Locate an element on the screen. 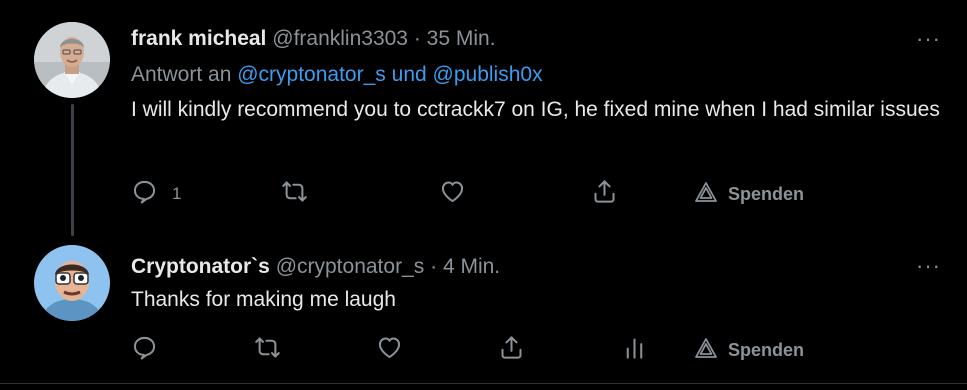  user-handle: @cryptonator_s is located at coordinates (350, 266).